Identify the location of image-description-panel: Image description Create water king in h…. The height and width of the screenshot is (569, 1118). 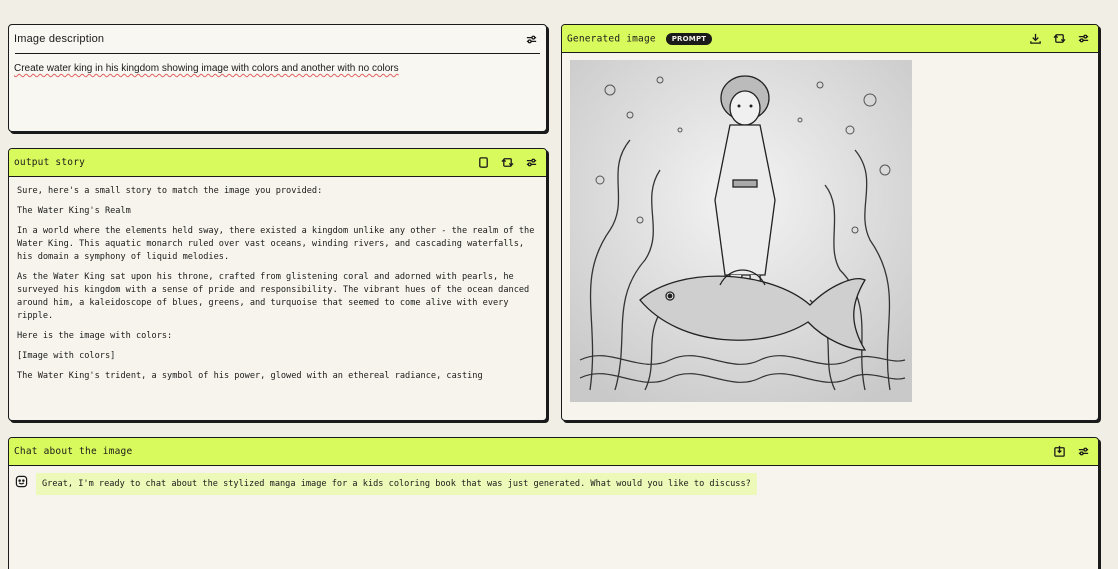
(277, 78).